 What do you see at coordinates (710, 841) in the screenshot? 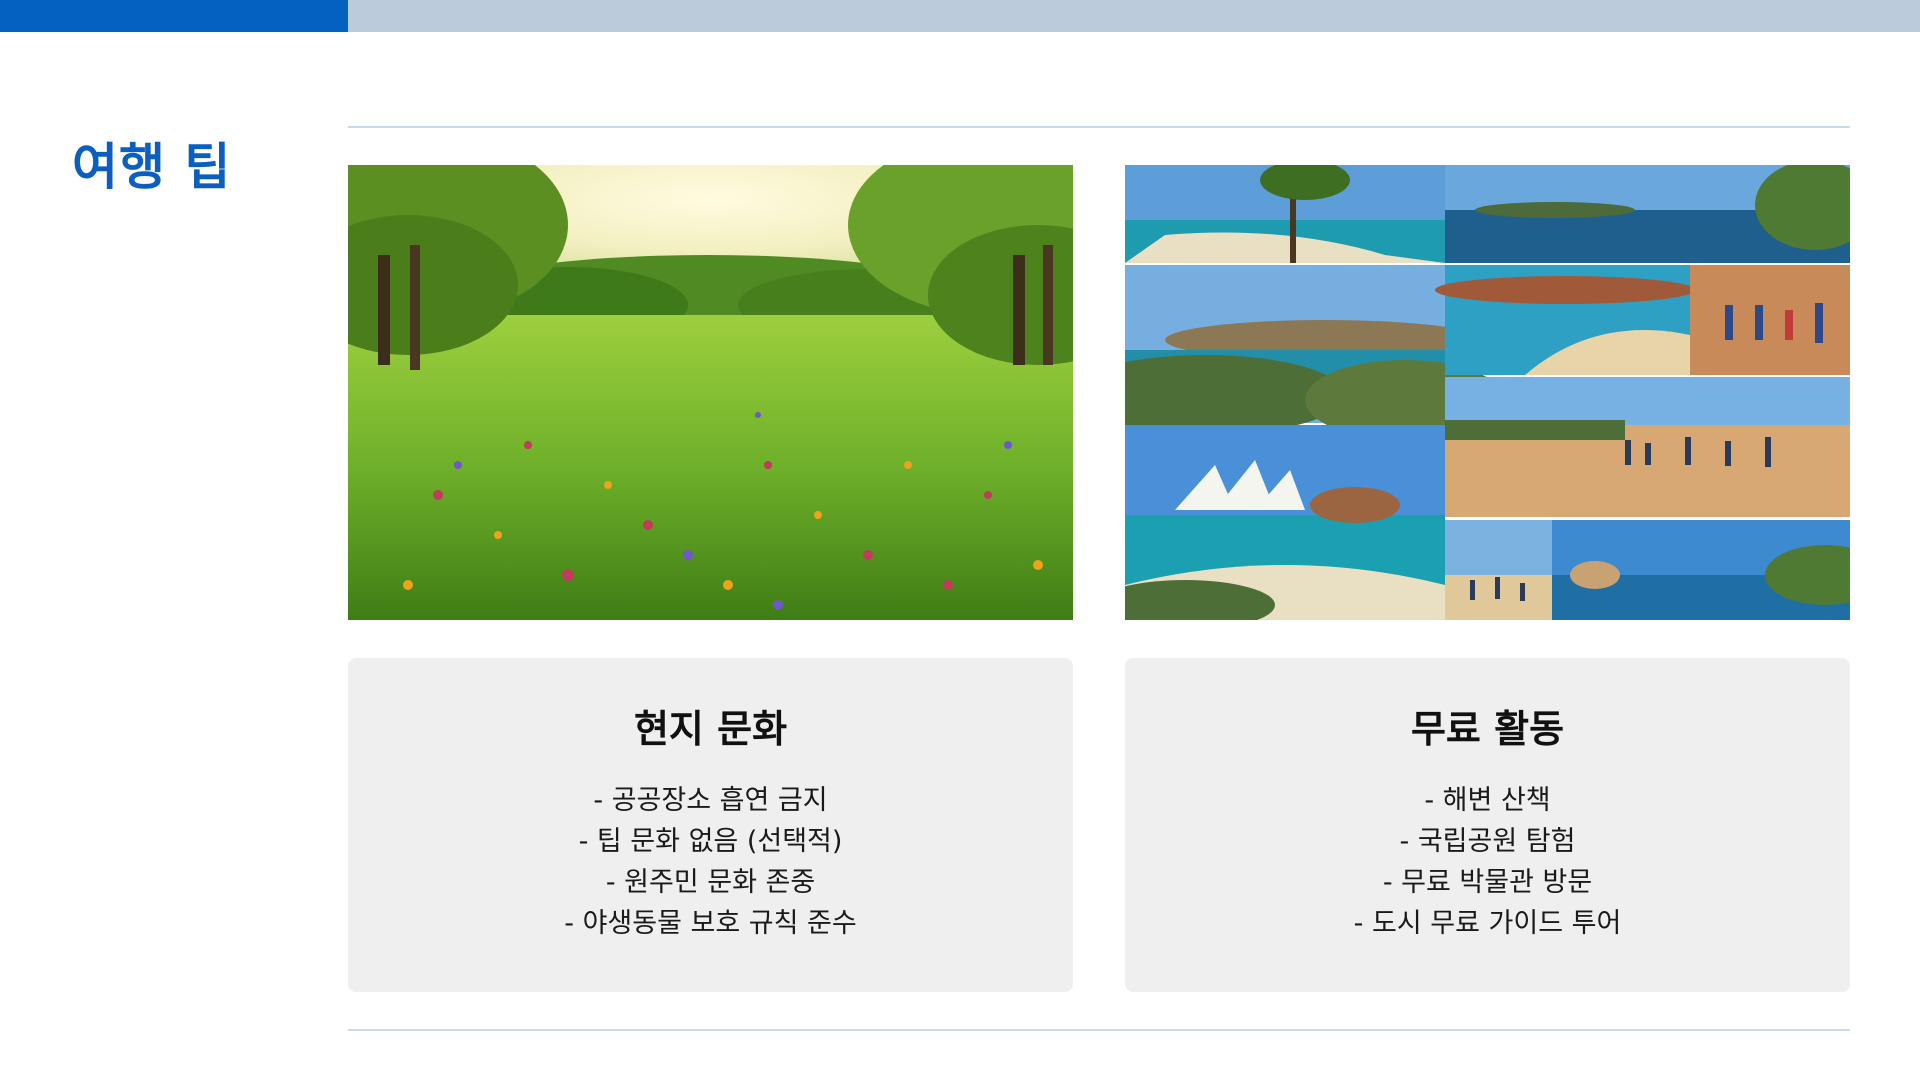
I see `list-item: - 팁 문화 없음 (선택적)` at bounding box center [710, 841].